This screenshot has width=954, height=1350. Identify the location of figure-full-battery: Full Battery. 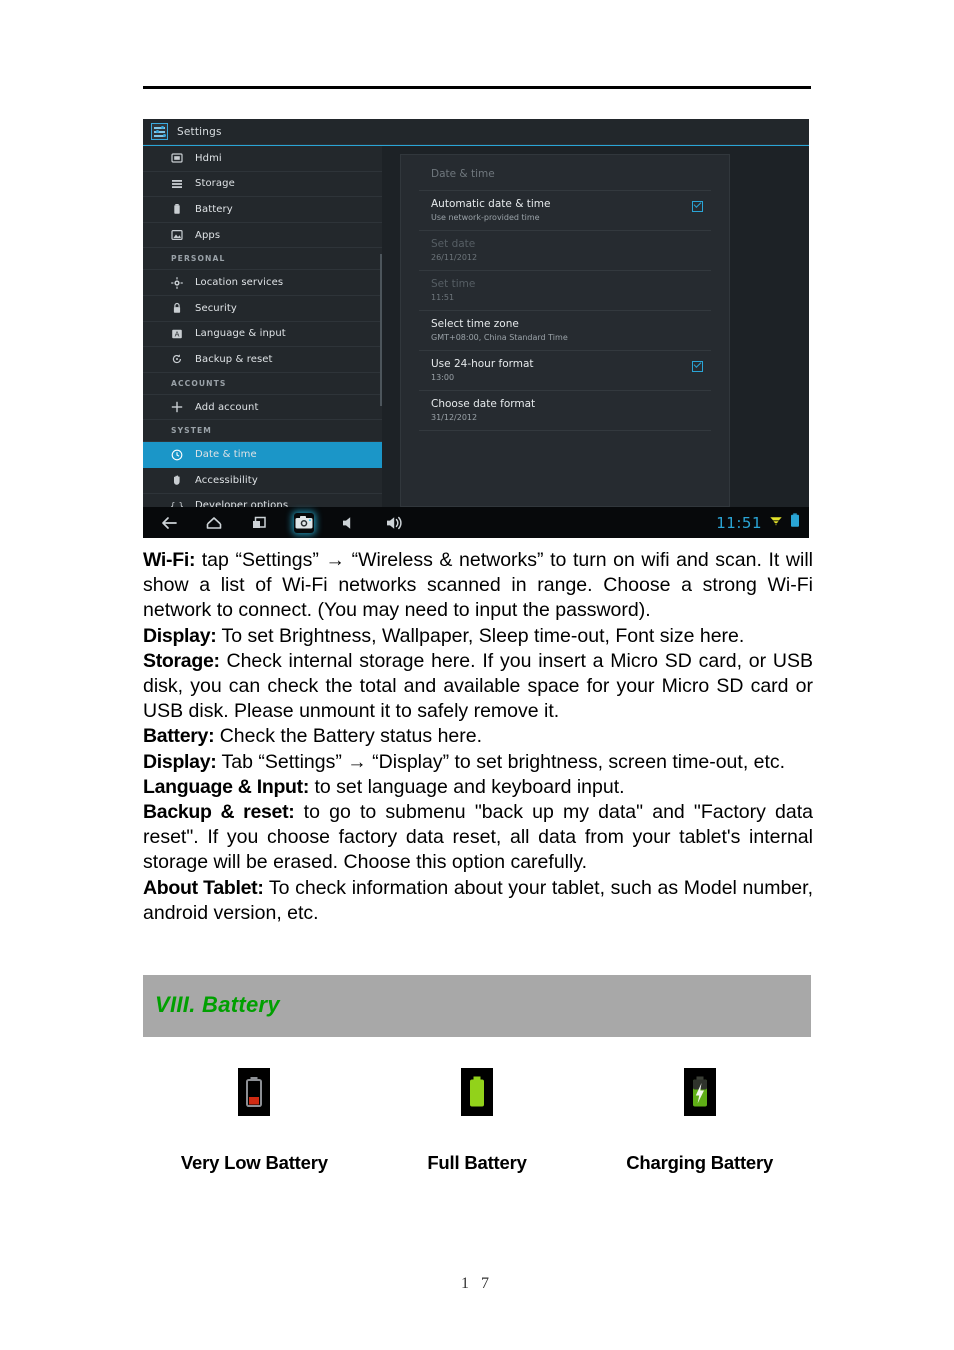
(477, 1121).